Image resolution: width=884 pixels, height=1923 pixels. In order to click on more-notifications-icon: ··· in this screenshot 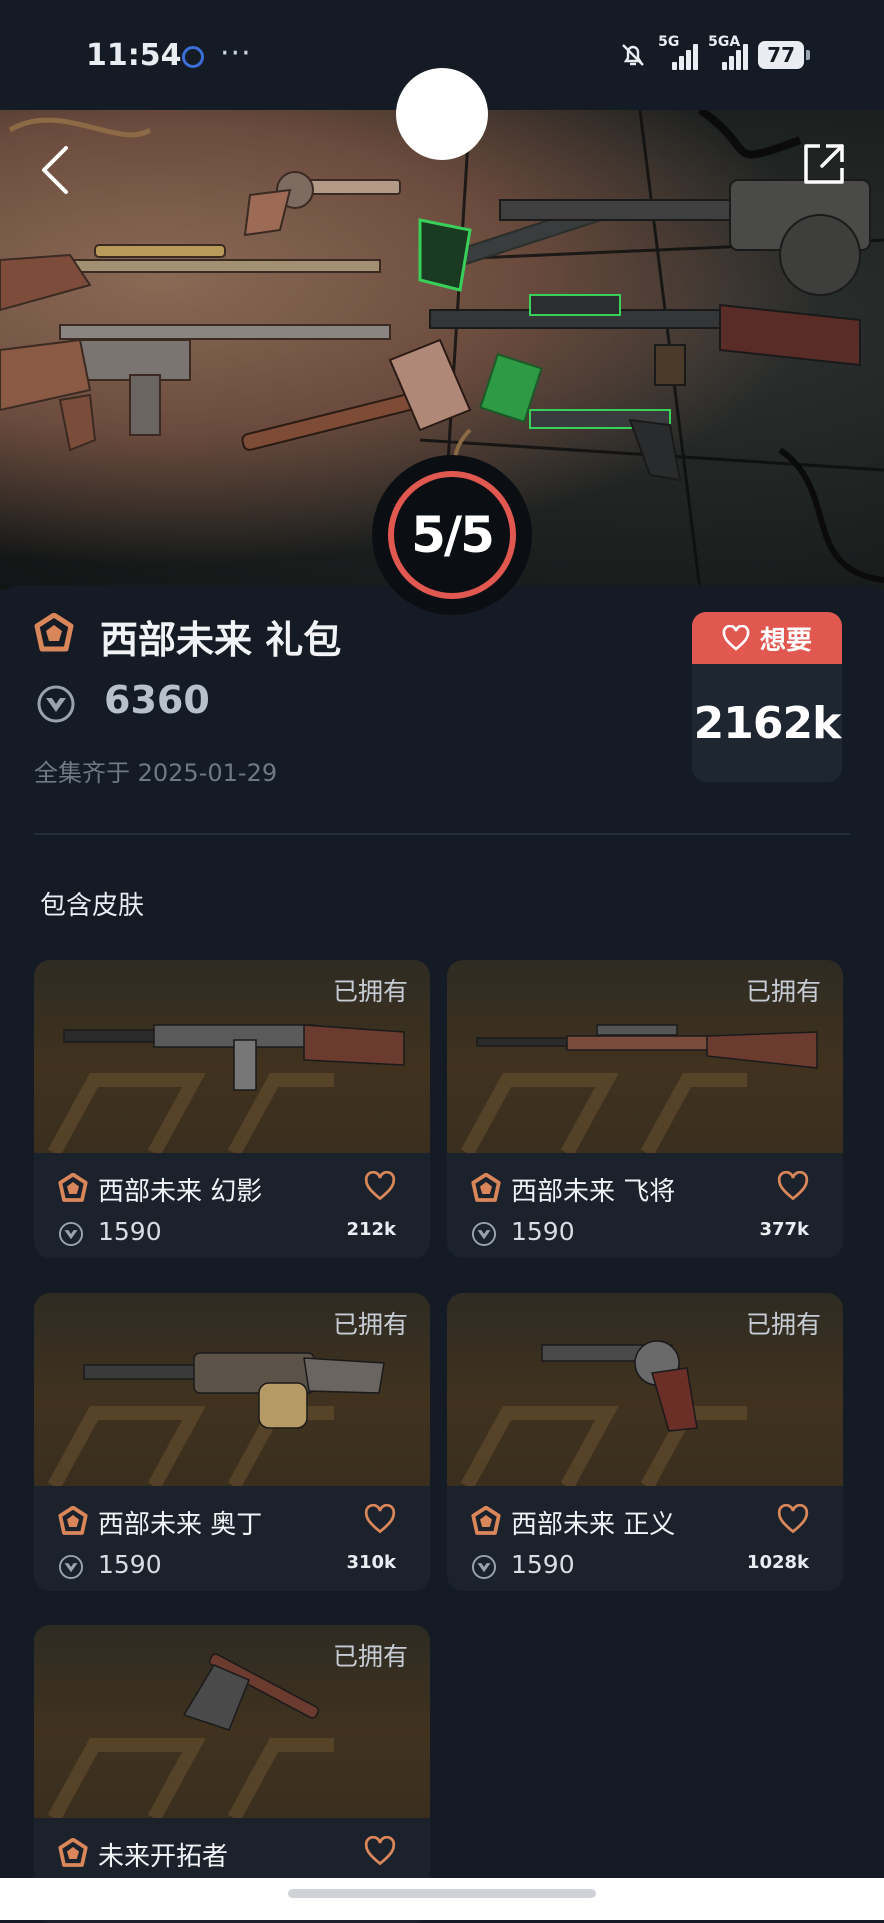, I will do `click(236, 53)`.